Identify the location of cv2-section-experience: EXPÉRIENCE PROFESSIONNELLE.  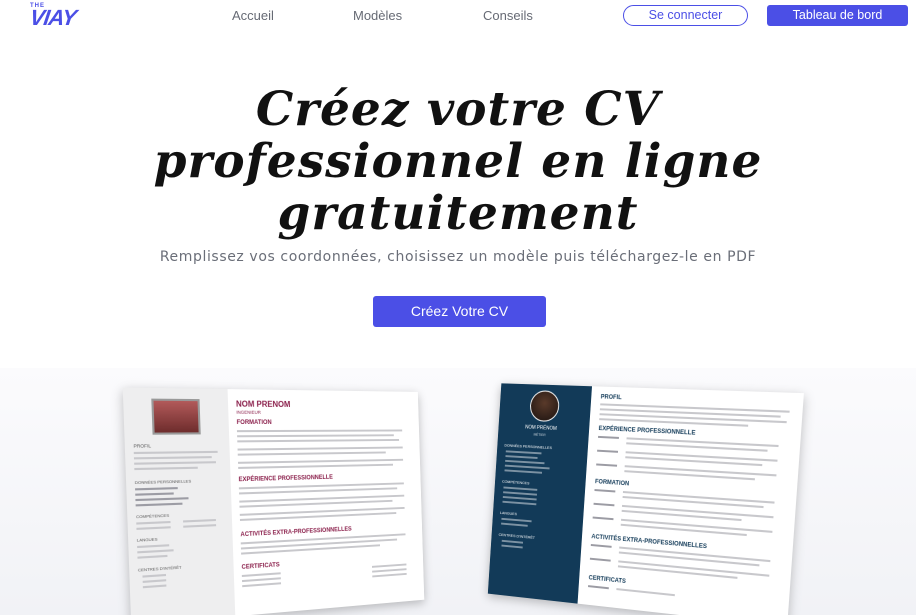
(646, 431).